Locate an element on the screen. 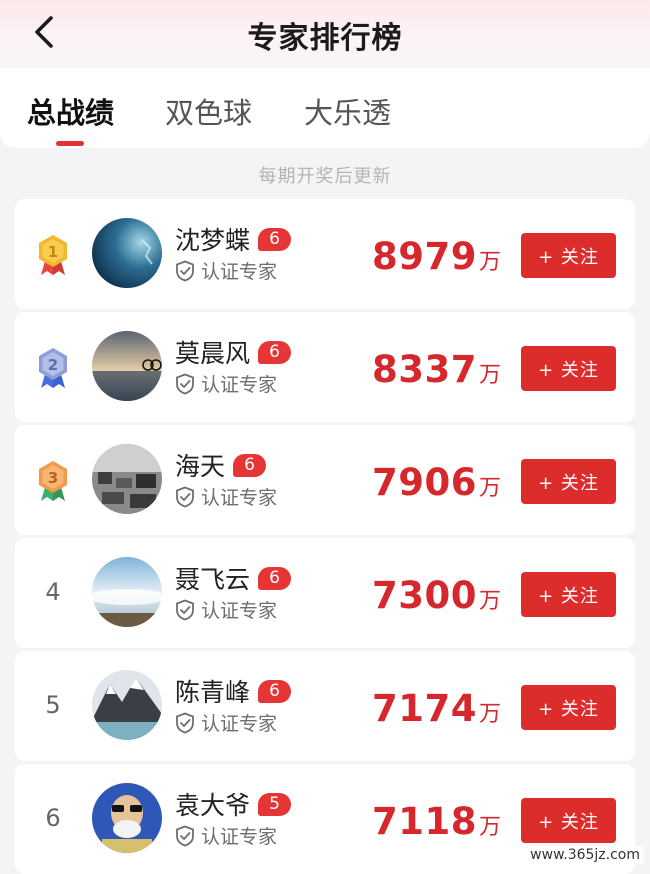 The height and width of the screenshot is (874, 650). winnings-amount: 7174 万 is located at coordinates (436, 708).